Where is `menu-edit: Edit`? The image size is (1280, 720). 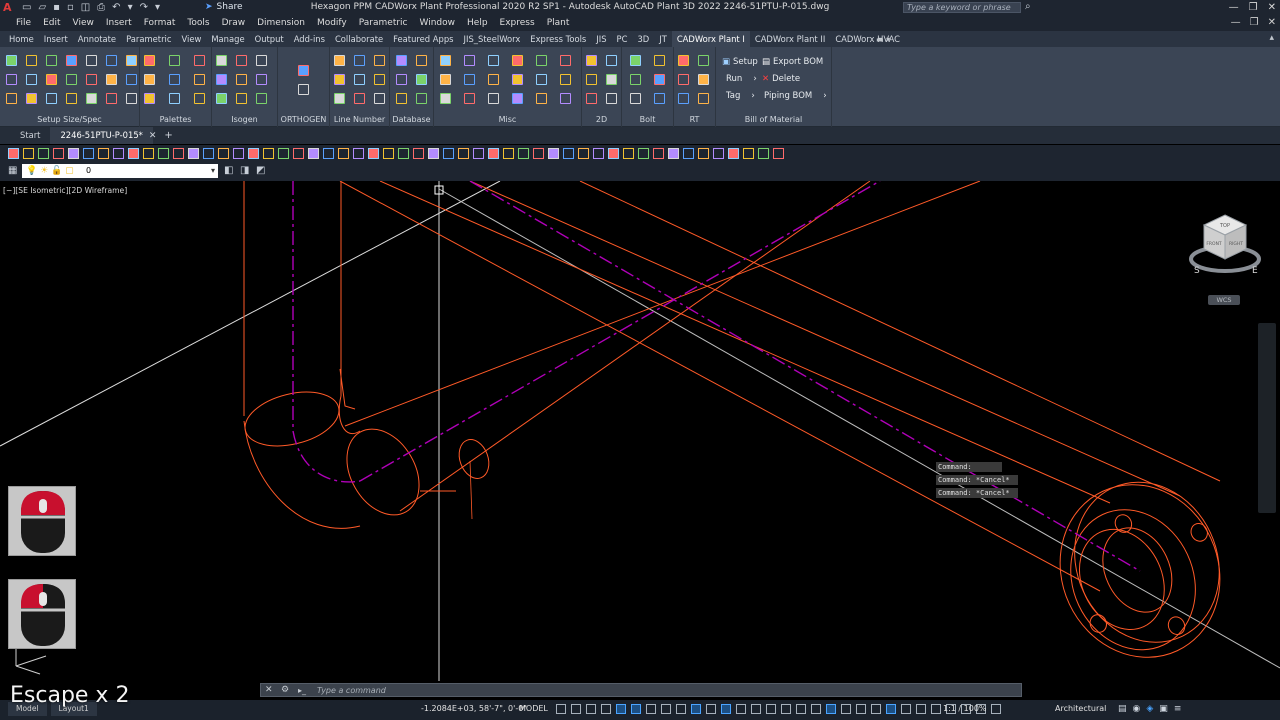
menu-edit: Edit is located at coordinates (51, 23).